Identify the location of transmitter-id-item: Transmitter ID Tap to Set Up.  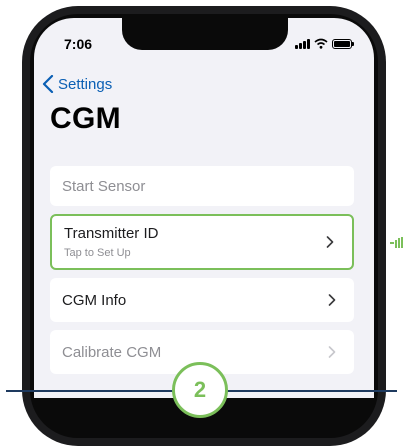
(202, 242).